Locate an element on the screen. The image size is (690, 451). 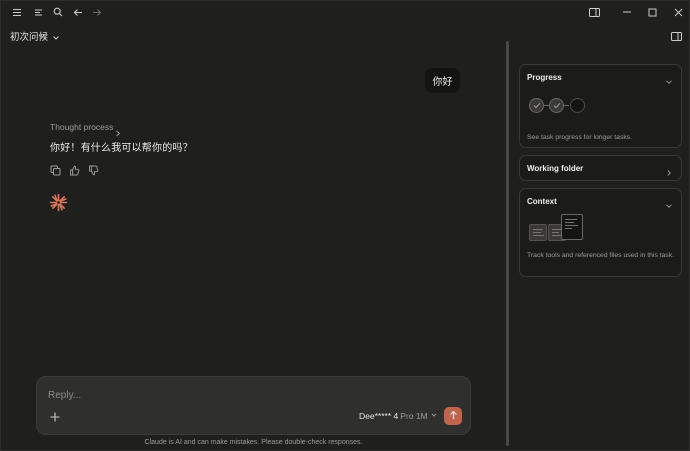
progress-description: See task progress for longer tasks. is located at coordinates (580, 137).